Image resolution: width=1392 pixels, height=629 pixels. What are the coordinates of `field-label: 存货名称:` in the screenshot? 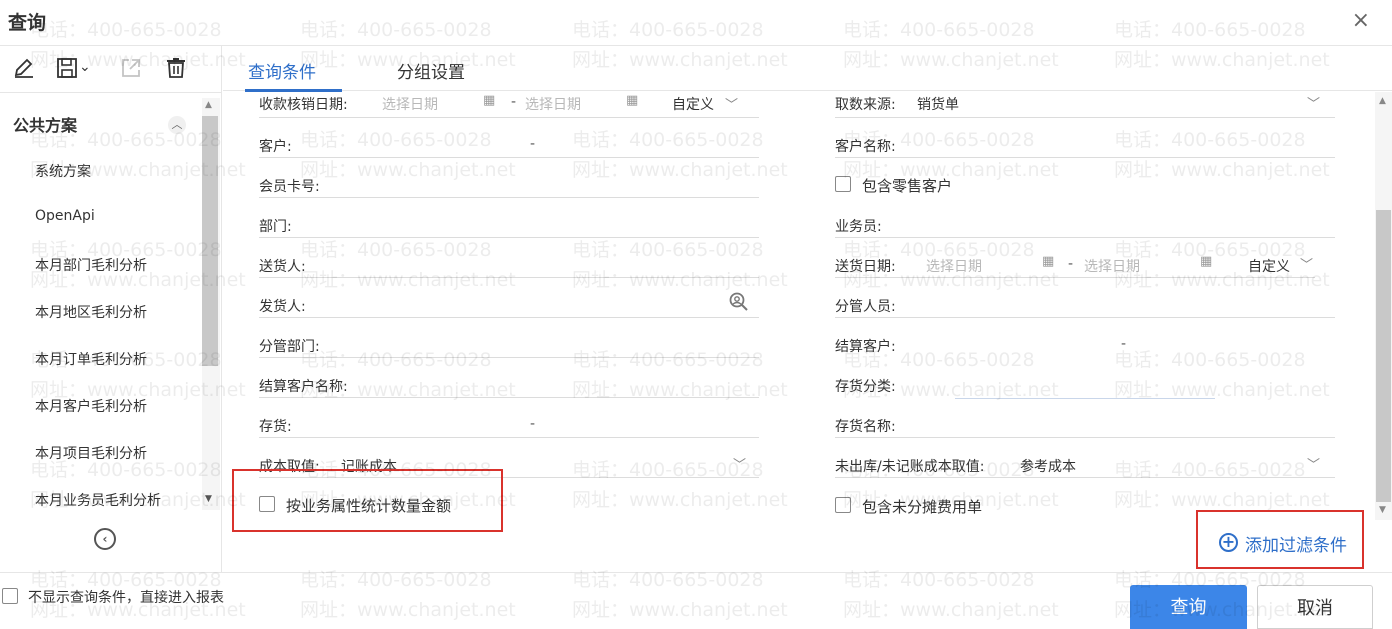 It's located at (865, 427).